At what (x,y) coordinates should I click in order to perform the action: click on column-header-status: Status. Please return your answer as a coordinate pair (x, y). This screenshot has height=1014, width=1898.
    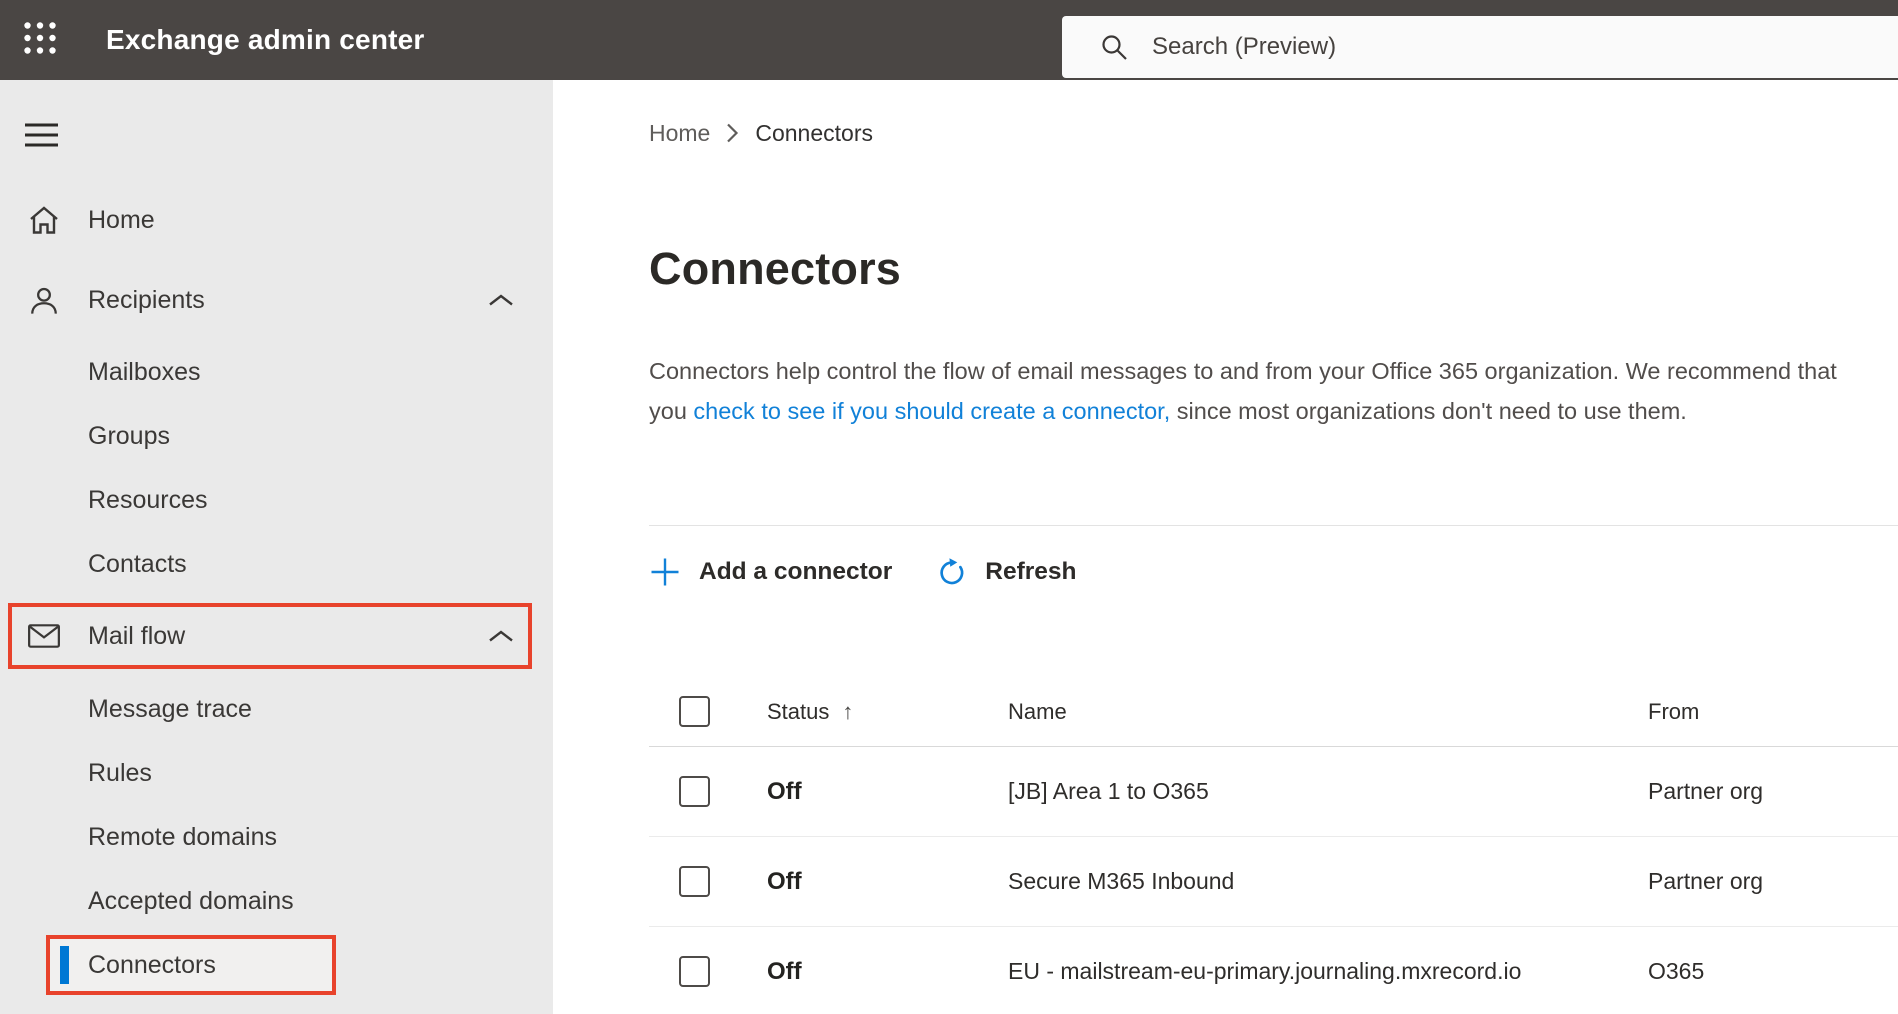
    Looking at the image, I should click on (798, 712).